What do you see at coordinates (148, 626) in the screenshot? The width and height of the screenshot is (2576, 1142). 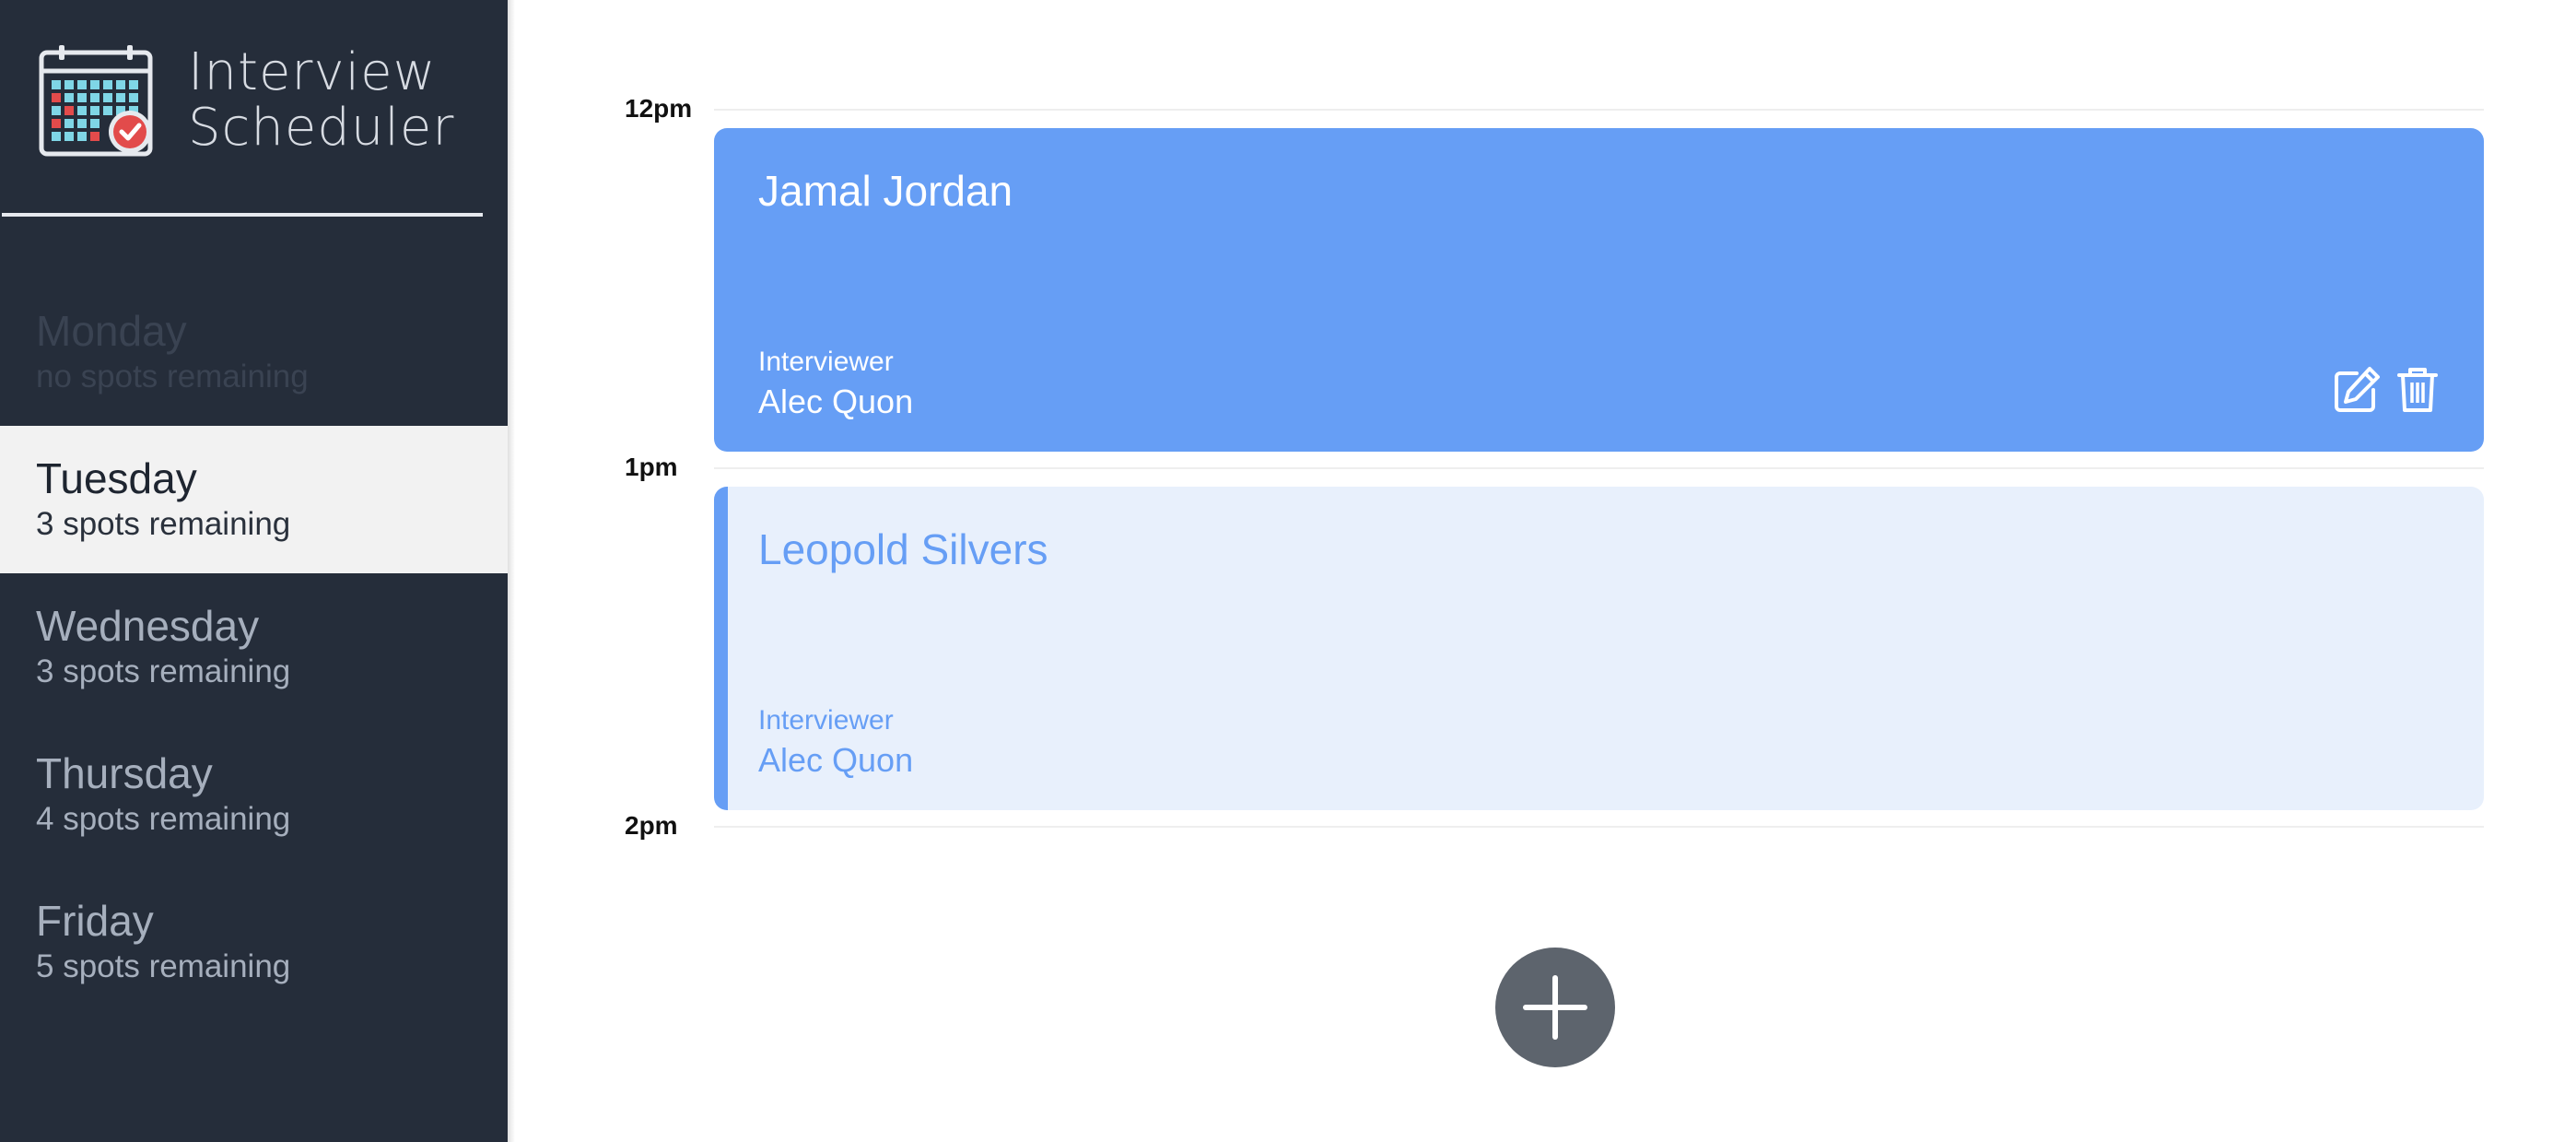 I see `day-name: Wednesday` at bounding box center [148, 626].